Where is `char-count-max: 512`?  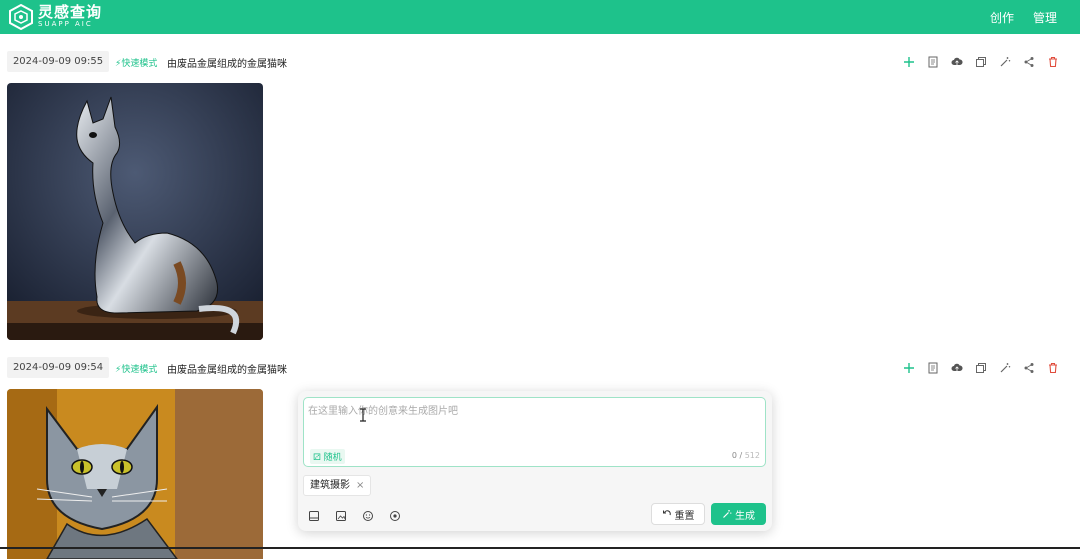 char-count-max: 512 is located at coordinates (752, 455).